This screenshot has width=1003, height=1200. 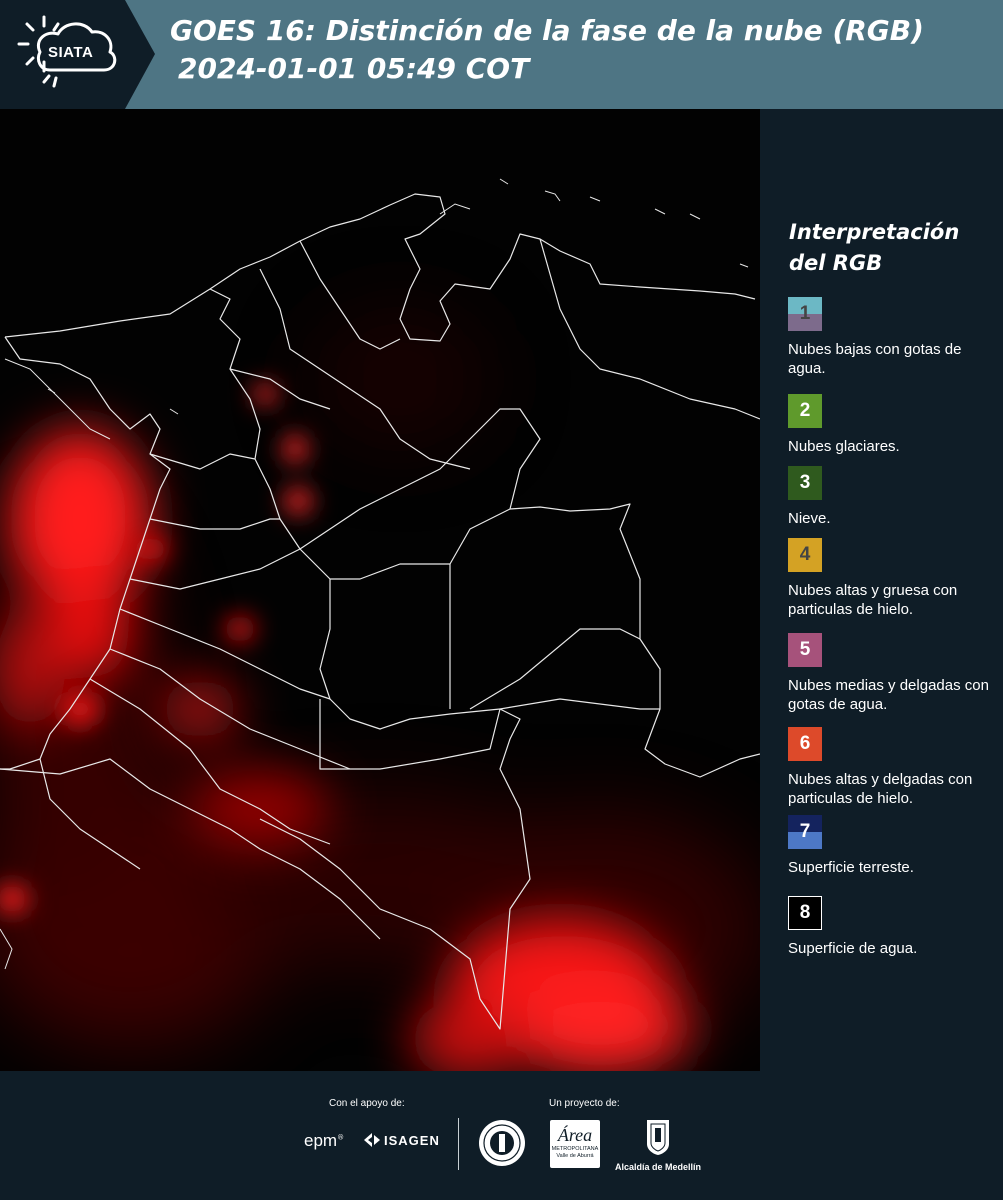 I want to click on legend-description: Nubes glaciares., so click(x=844, y=446).